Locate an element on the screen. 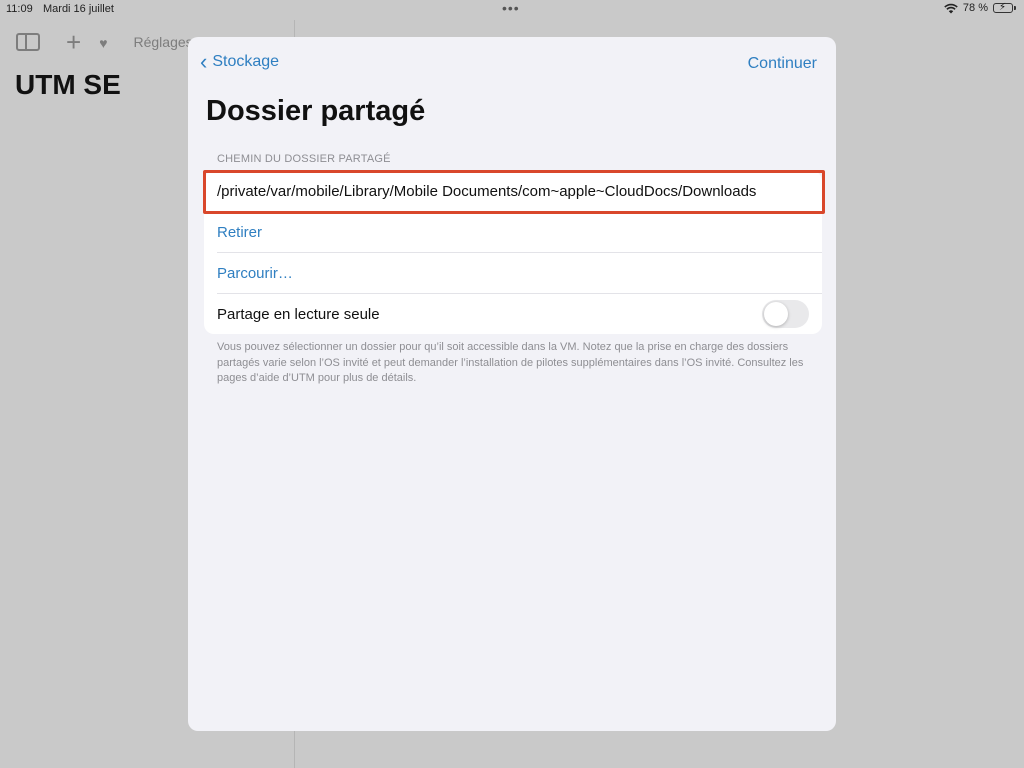 The height and width of the screenshot is (768, 1024). status-bar: 11:09 Mardi 16 juillet ••• 78 % ⚡ is located at coordinates (512, 10).